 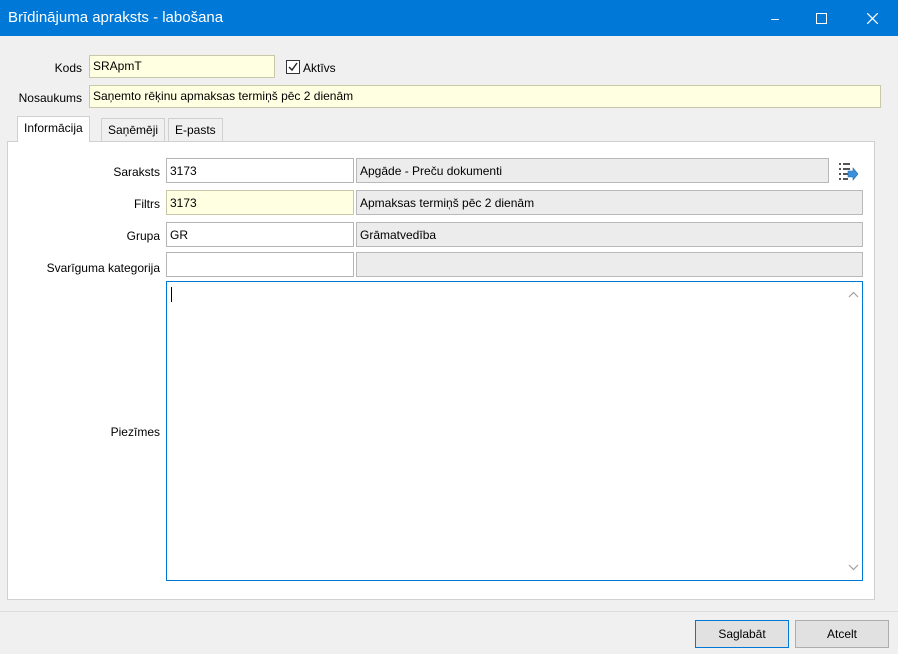 I want to click on saraksts-desc-field: Apgāde - Preču dokumenti, so click(x=592, y=170).